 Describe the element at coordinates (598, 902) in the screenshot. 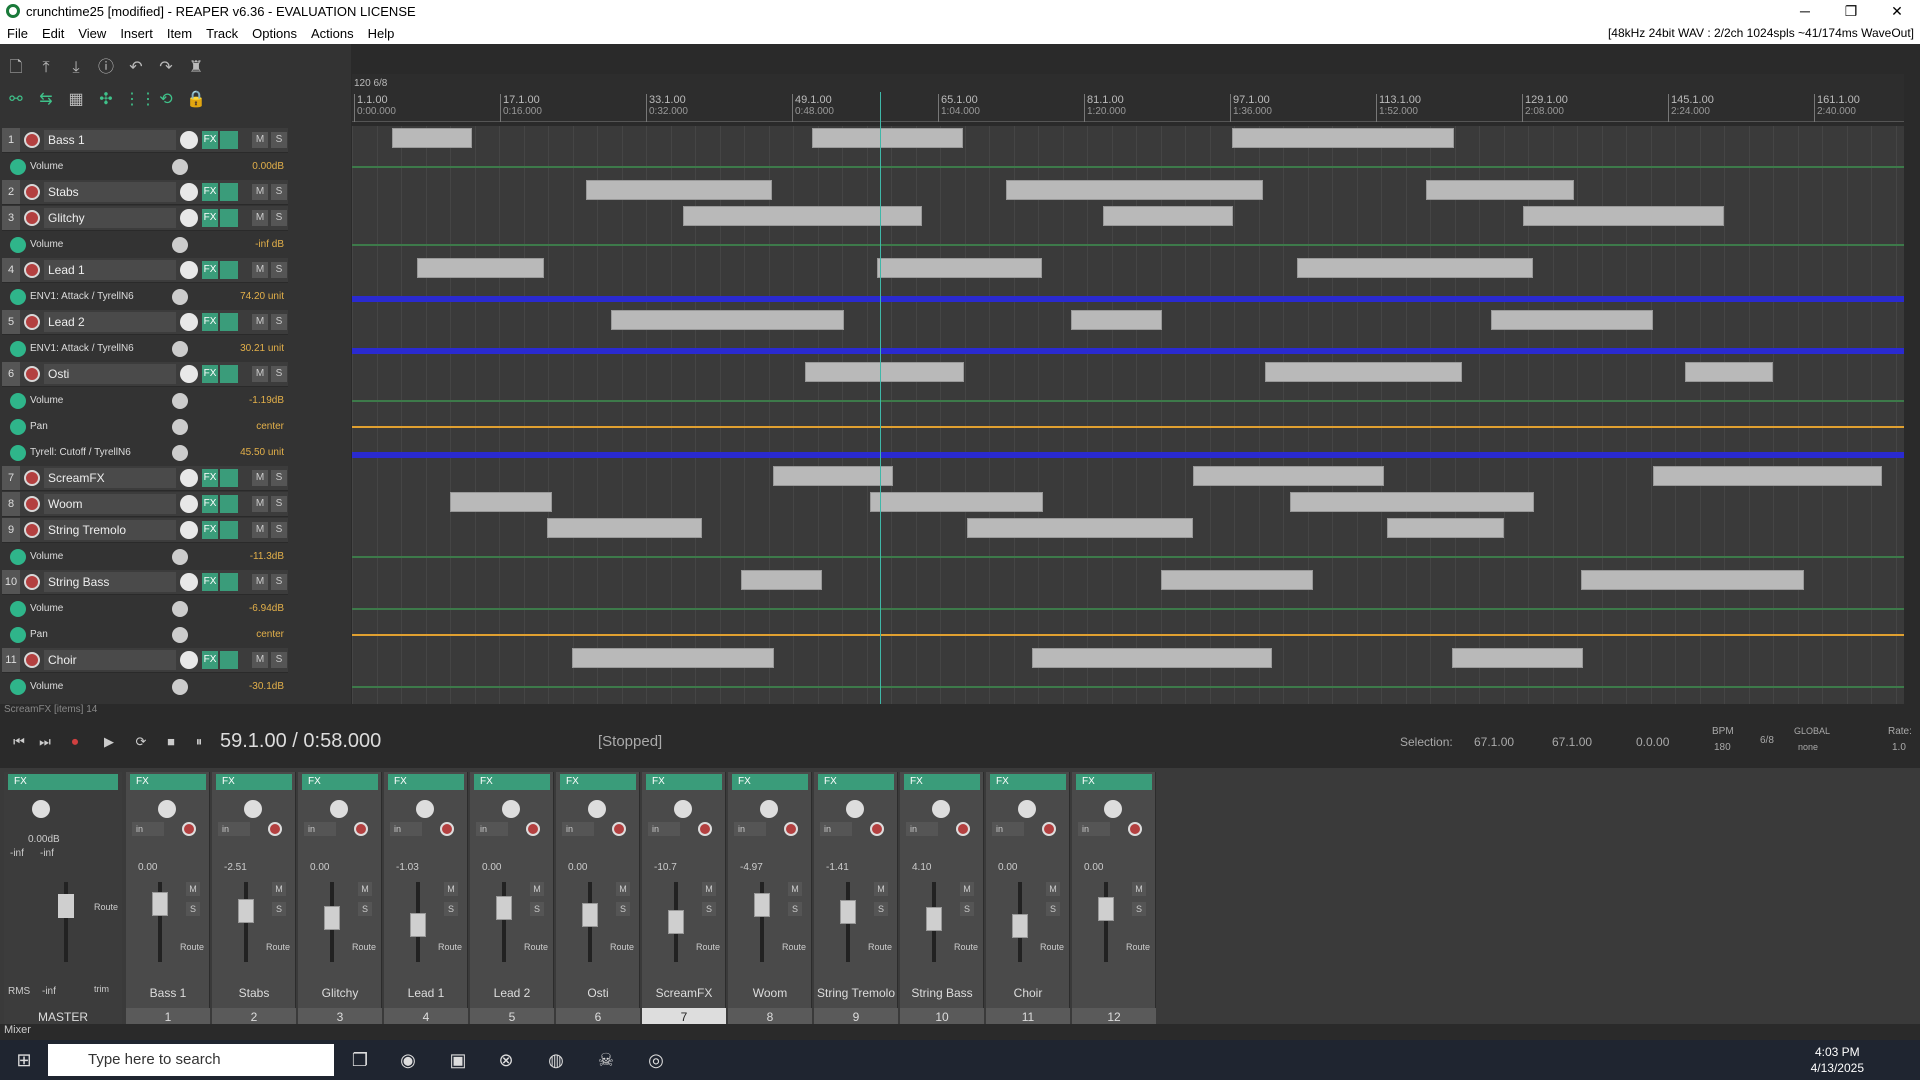

I see `mixer-strip: FX in 0.00 M S Route Osti 6` at that location.